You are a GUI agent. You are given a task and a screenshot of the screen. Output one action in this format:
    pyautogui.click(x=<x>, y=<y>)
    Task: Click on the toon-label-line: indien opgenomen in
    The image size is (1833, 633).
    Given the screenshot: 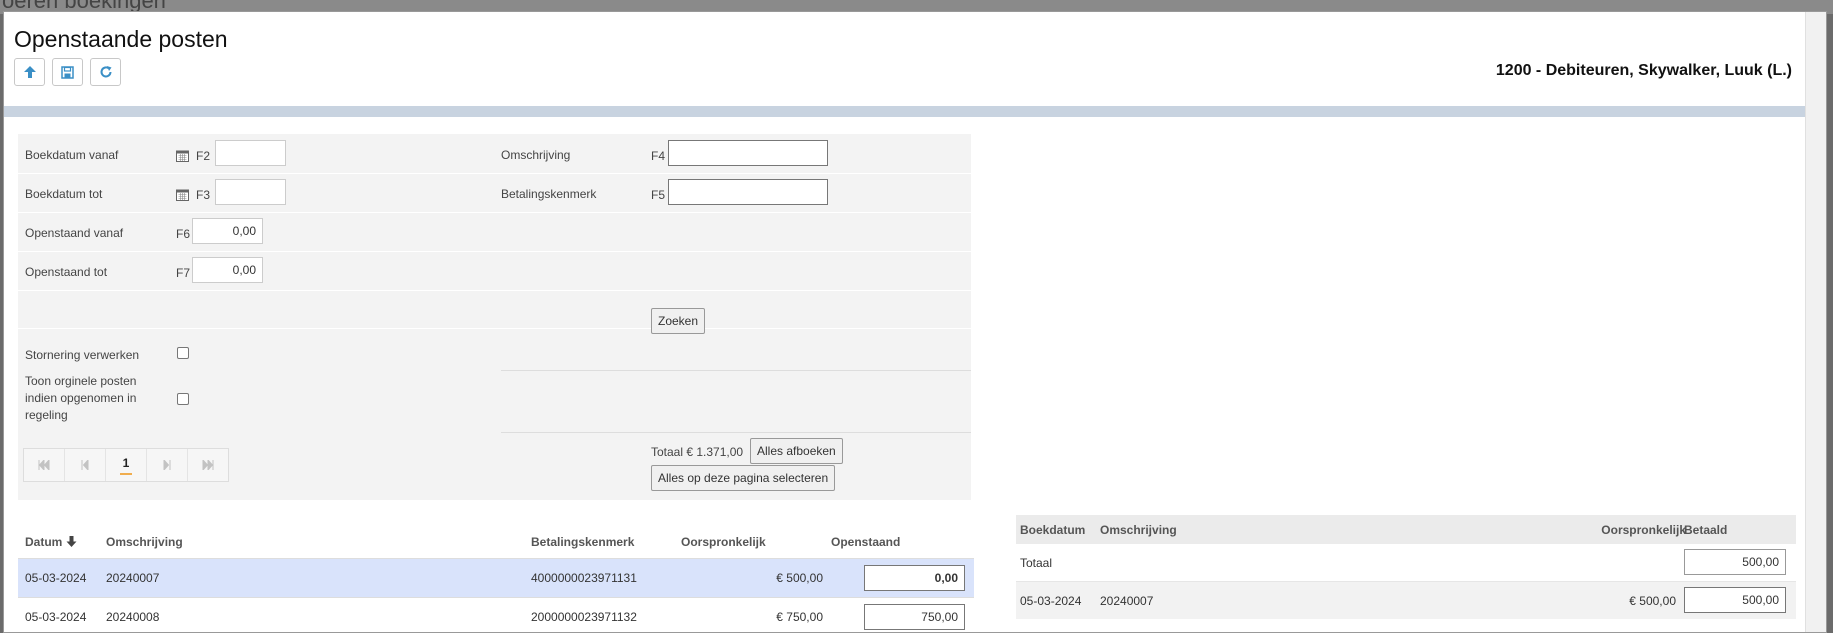 What is the action you would take?
    pyautogui.click(x=81, y=398)
    